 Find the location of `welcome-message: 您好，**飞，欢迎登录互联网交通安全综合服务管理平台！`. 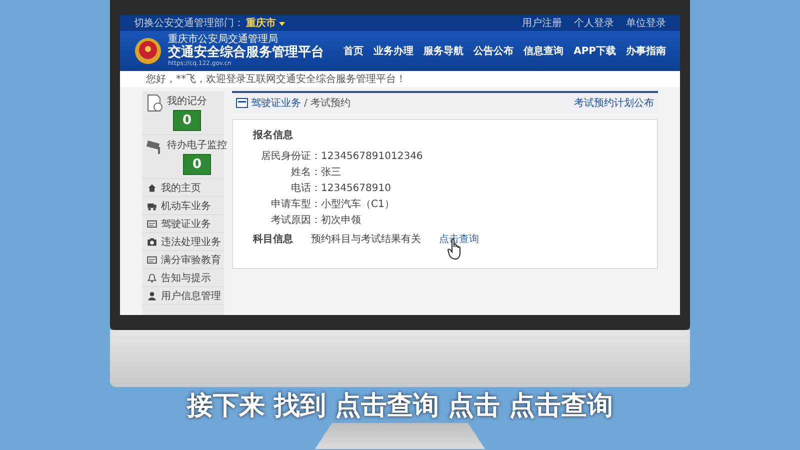

welcome-message: 您好，**飞，欢迎登录互联网交通安全综合服务管理平台！ is located at coordinates (276, 79).